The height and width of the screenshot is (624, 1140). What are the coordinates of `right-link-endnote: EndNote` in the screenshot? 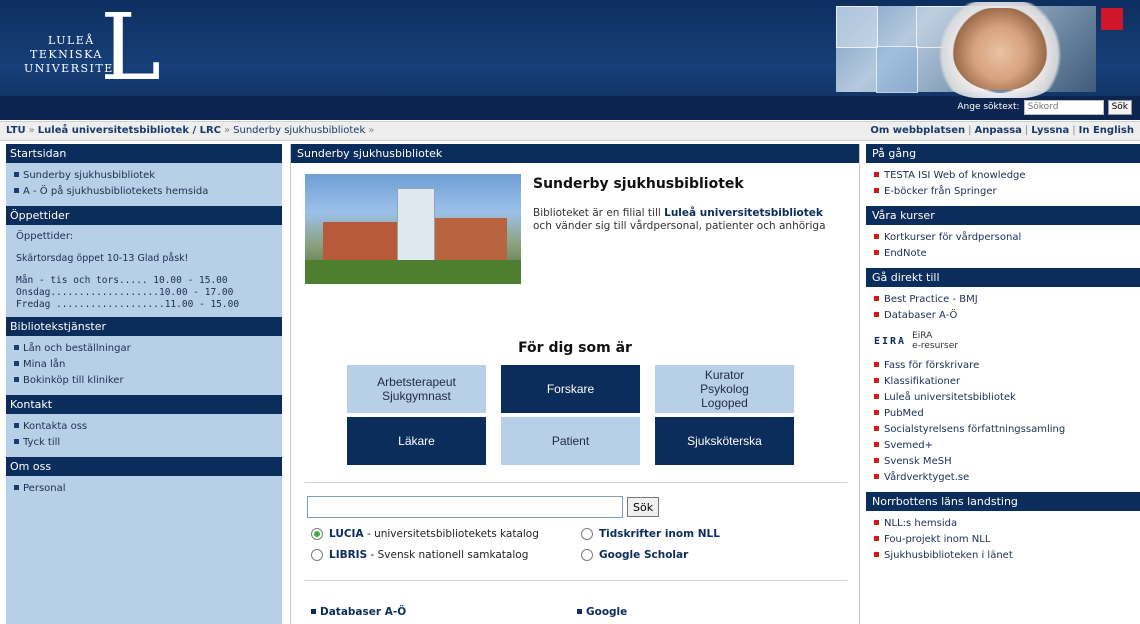 It's located at (1003, 254).